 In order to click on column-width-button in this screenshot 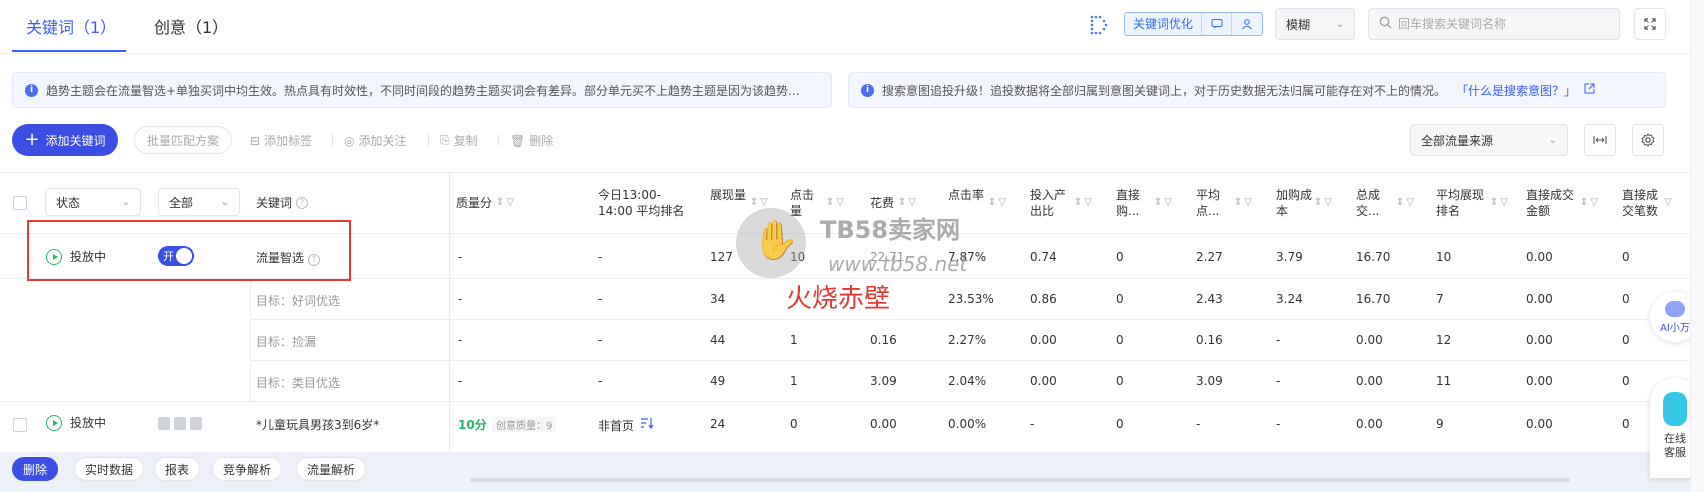, I will do `click(1600, 140)`.